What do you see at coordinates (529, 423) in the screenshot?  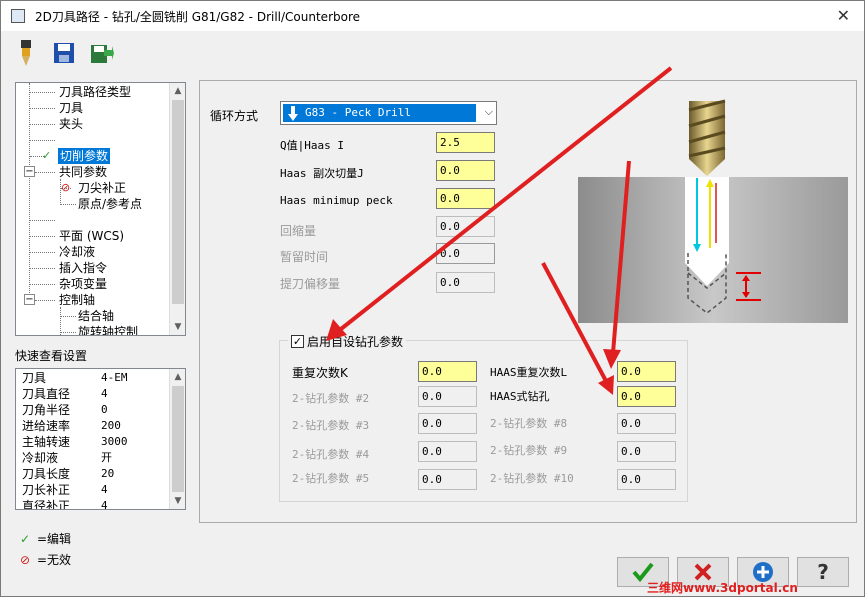 I see `field-label: 2-钻孔参数 #8` at bounding box center [529, 423].